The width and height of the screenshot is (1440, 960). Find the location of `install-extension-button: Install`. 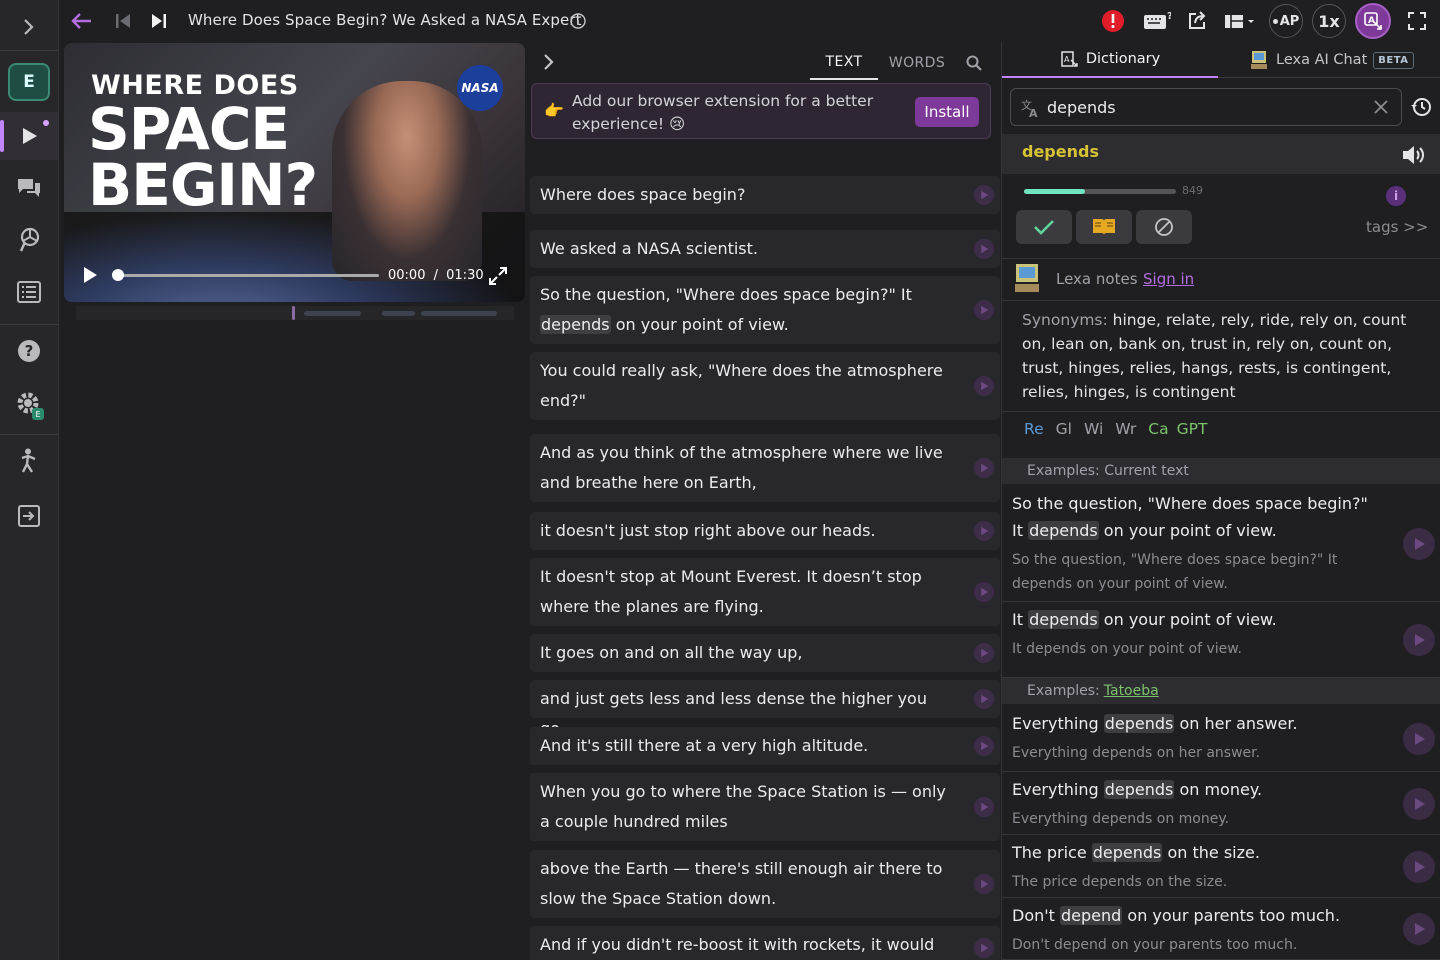

install-extension-button: Install is located at coordinates (947, 112).